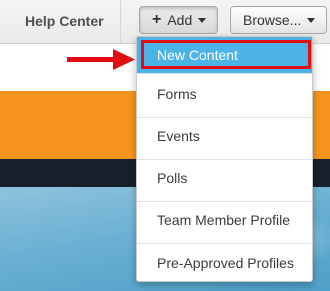 This screenshot has width=330, height=291. Describe the element at coordinates (177, 94) in the screenshot. I see `menu-item-label: Forms` at that location.